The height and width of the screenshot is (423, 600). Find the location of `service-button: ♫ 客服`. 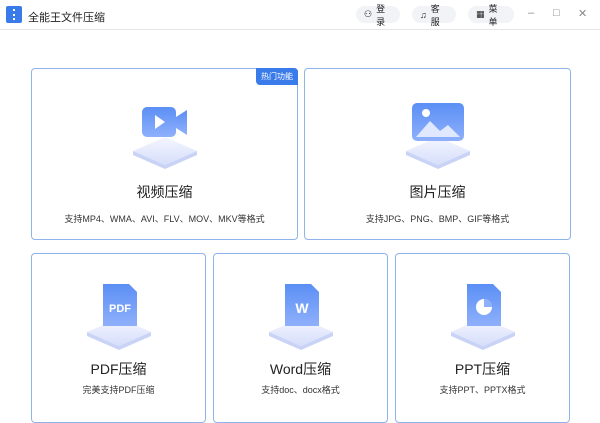

service-button: ♫ 客服 is located at coordinates (434, 15).